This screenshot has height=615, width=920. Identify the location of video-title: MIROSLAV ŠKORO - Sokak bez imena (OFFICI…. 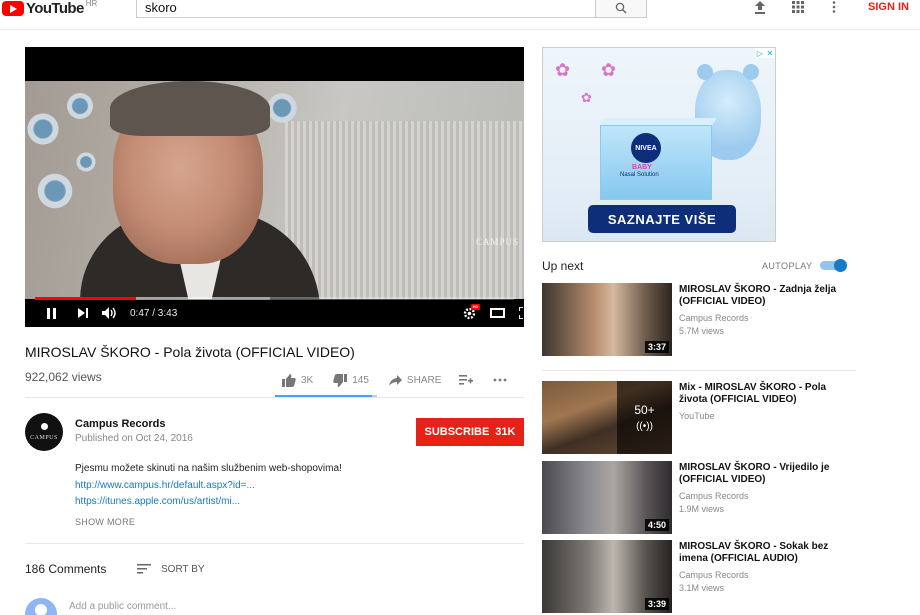
(761, 553).